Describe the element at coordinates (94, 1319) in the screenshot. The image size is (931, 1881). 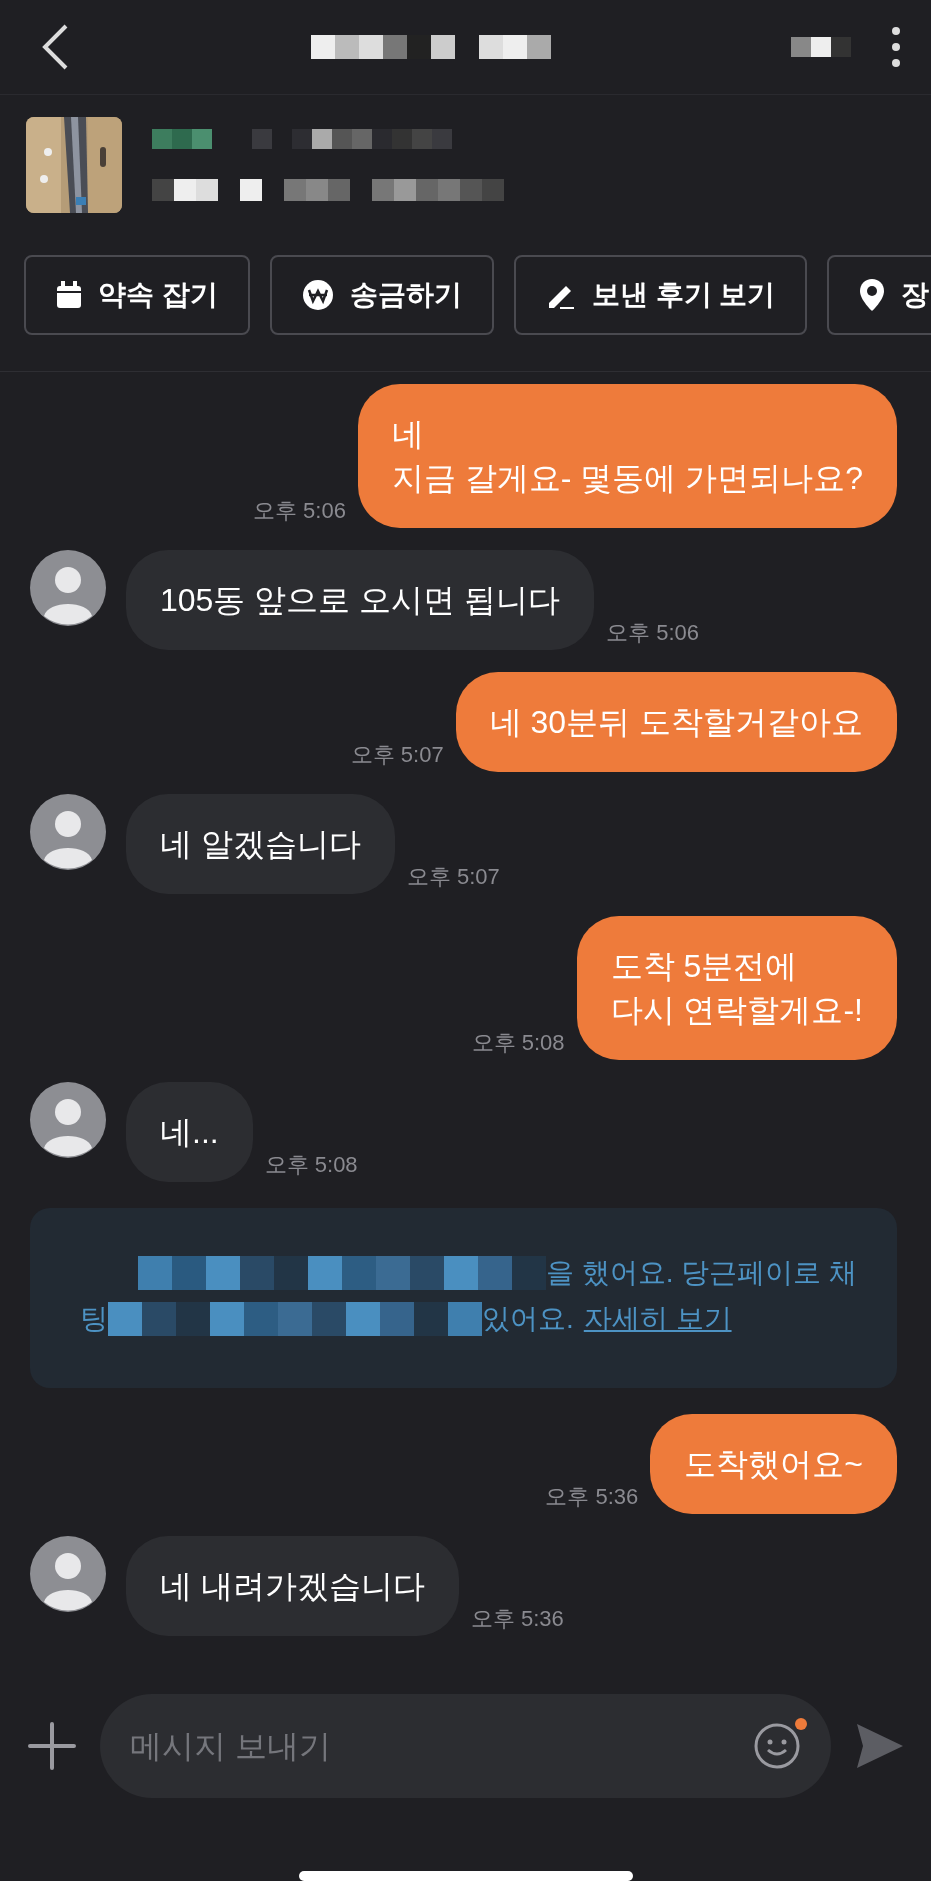
I see `notice-text: 팅` at that location.